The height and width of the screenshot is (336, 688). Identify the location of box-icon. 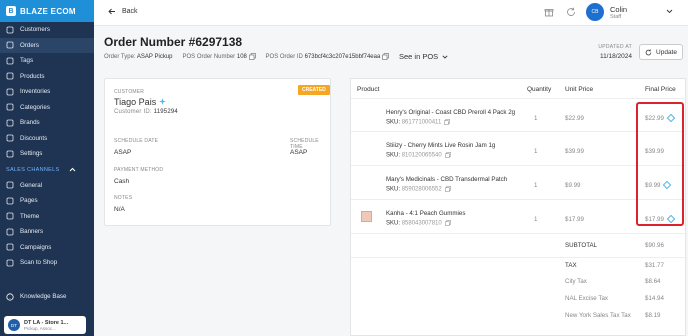
(10, 76).